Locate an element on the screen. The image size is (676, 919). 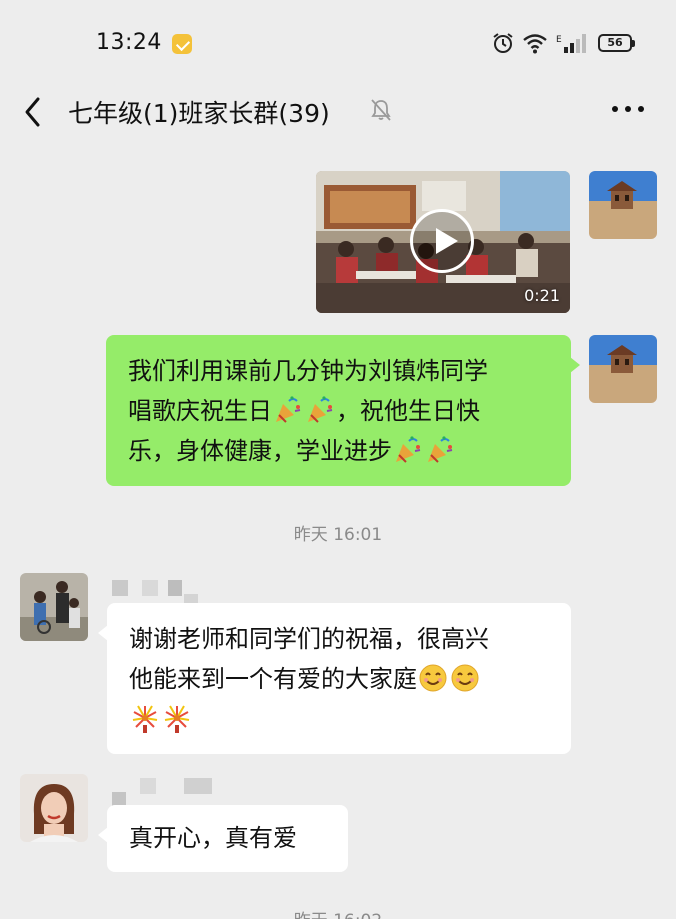
message-bubble-self: 我们利用课前几分钟为刘镇炜同学 唱歌庆祝生日 ，祝他生日快 乐，身体健康，学业进步 is located at coordinates (343, 410).